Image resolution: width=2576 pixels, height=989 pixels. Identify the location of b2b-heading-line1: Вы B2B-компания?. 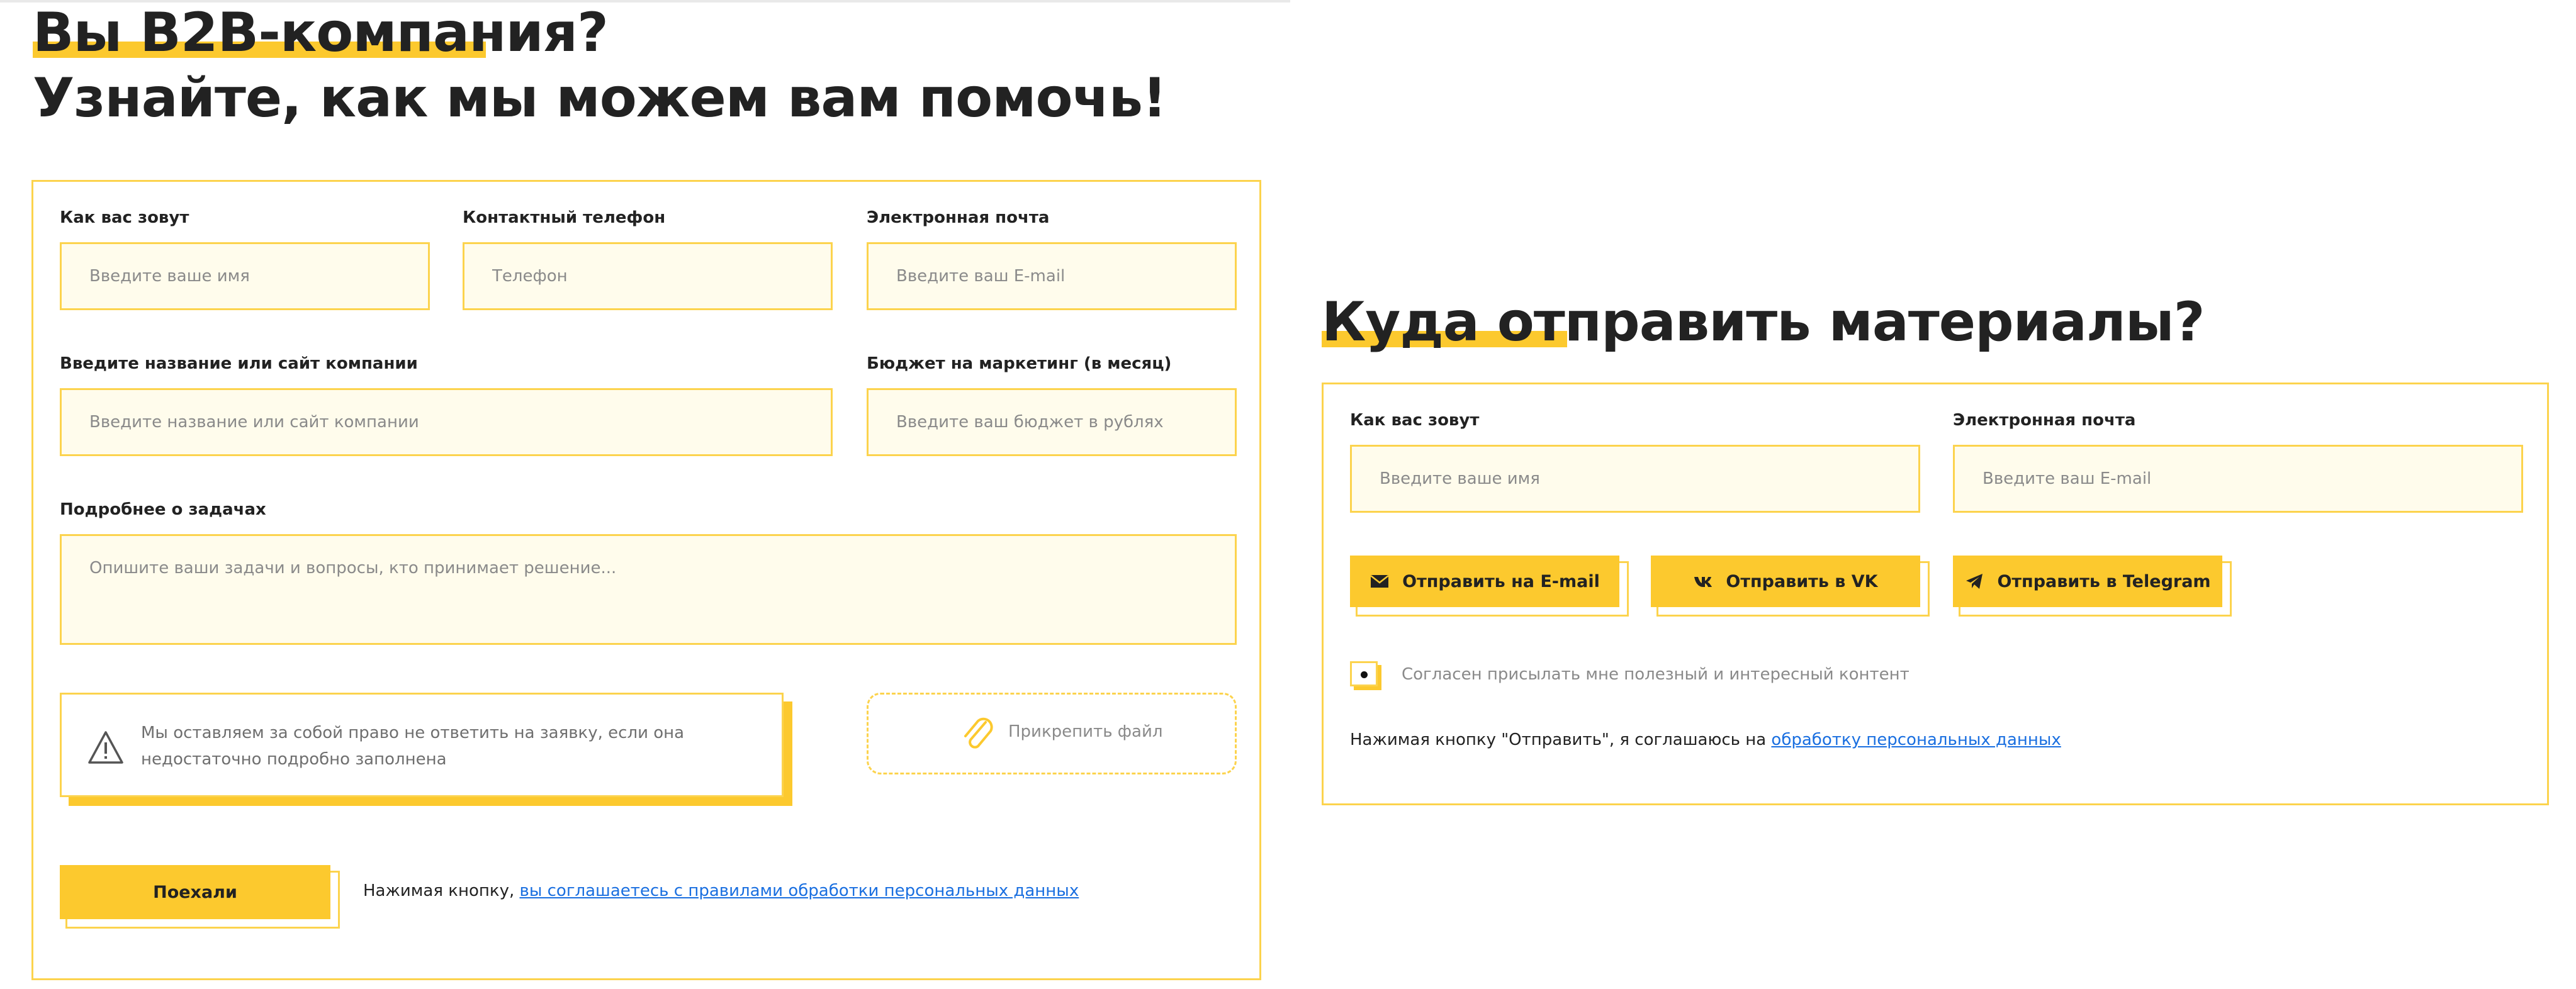
(321, 32).